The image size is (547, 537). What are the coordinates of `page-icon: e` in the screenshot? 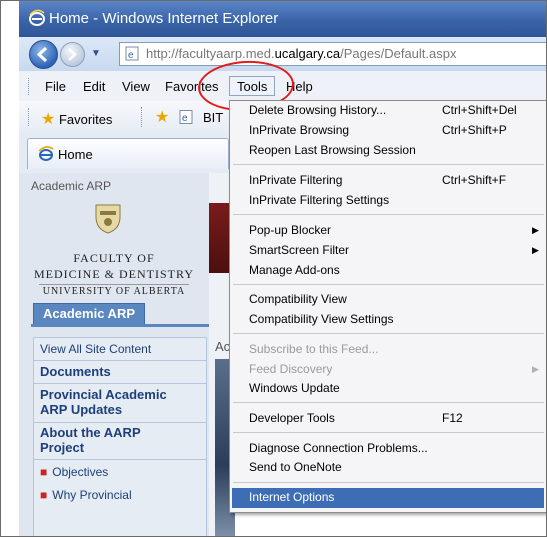 It's located at (132, 53).